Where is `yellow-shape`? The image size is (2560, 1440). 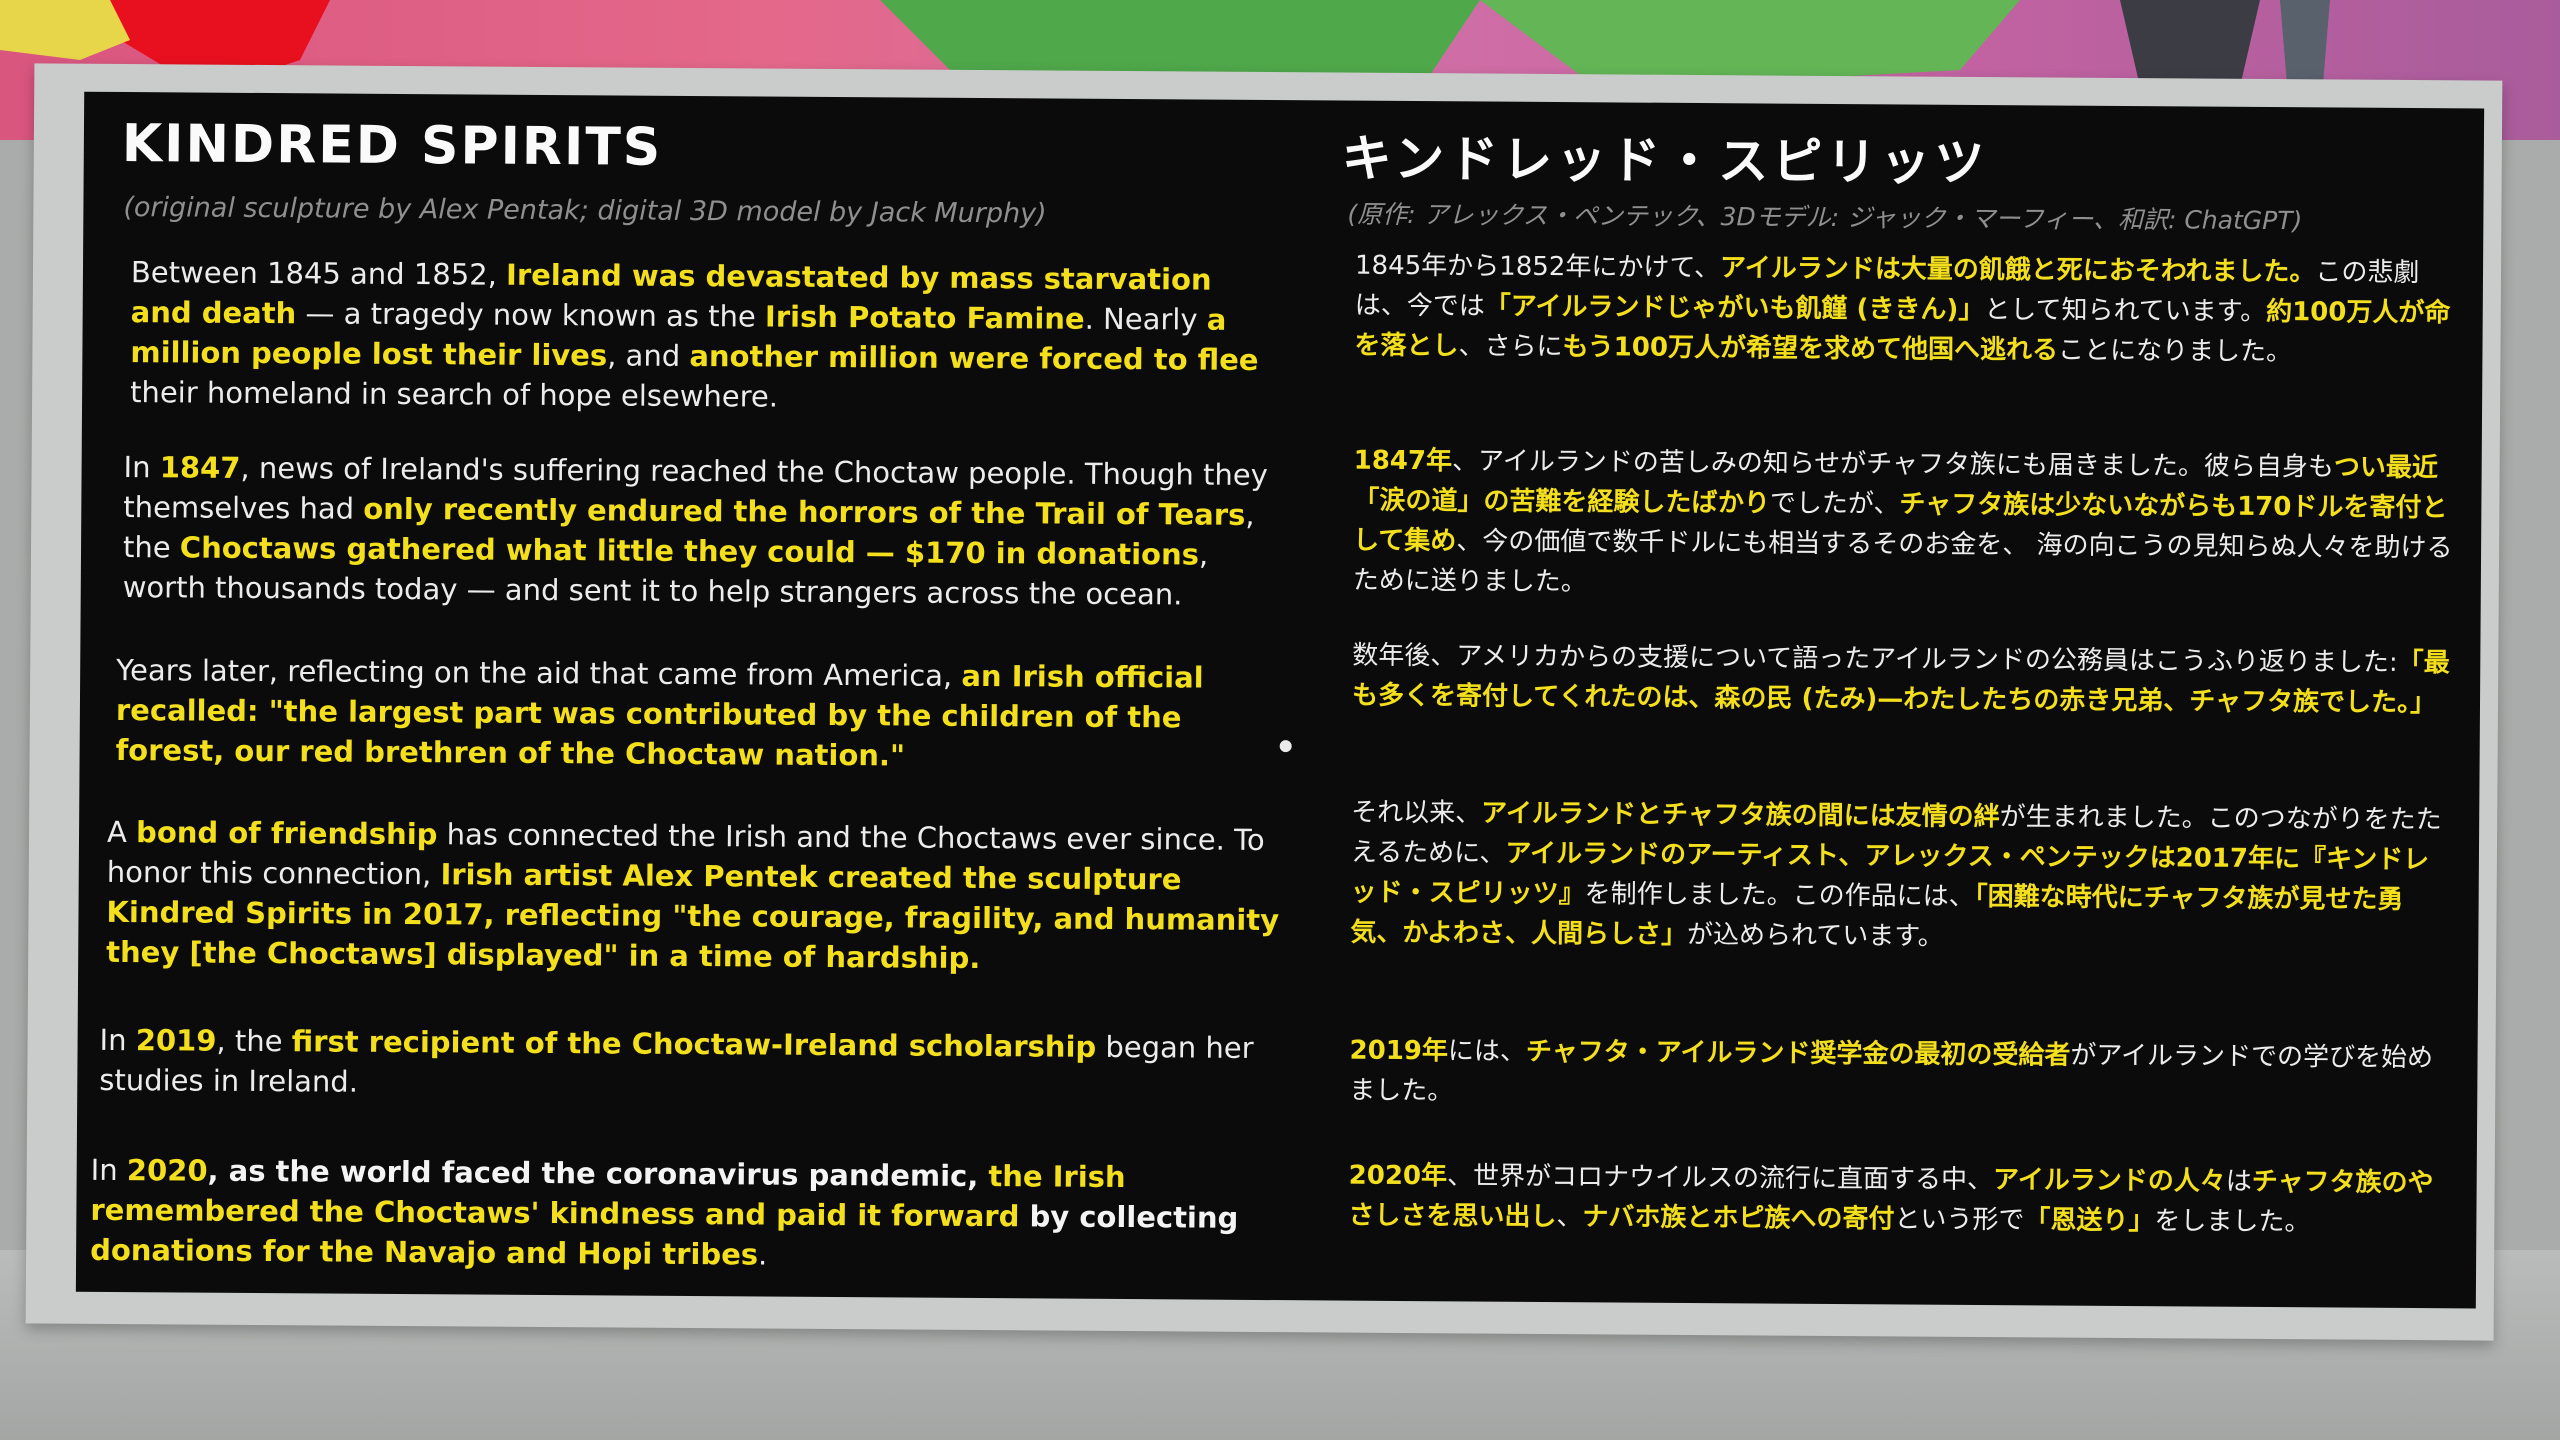
yellow-shape is located at coordinates (65, 30).